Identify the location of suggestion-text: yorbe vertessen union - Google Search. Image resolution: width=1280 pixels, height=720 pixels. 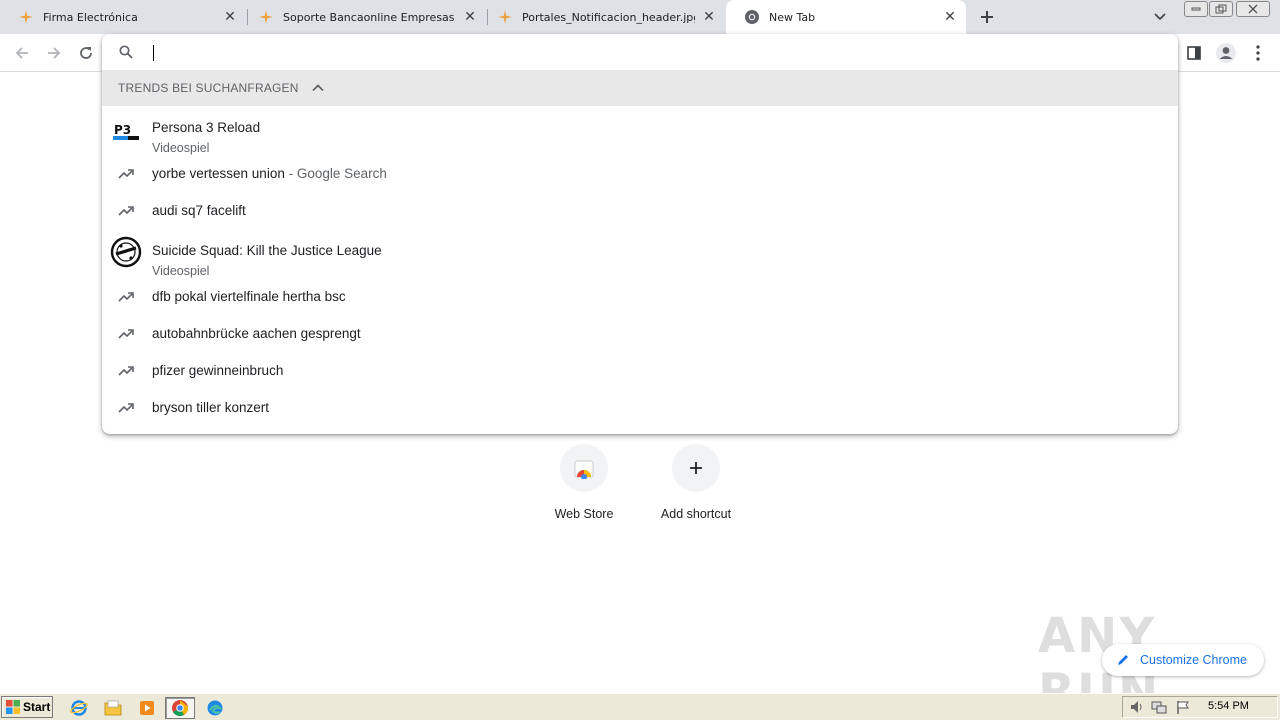
(269, 173).